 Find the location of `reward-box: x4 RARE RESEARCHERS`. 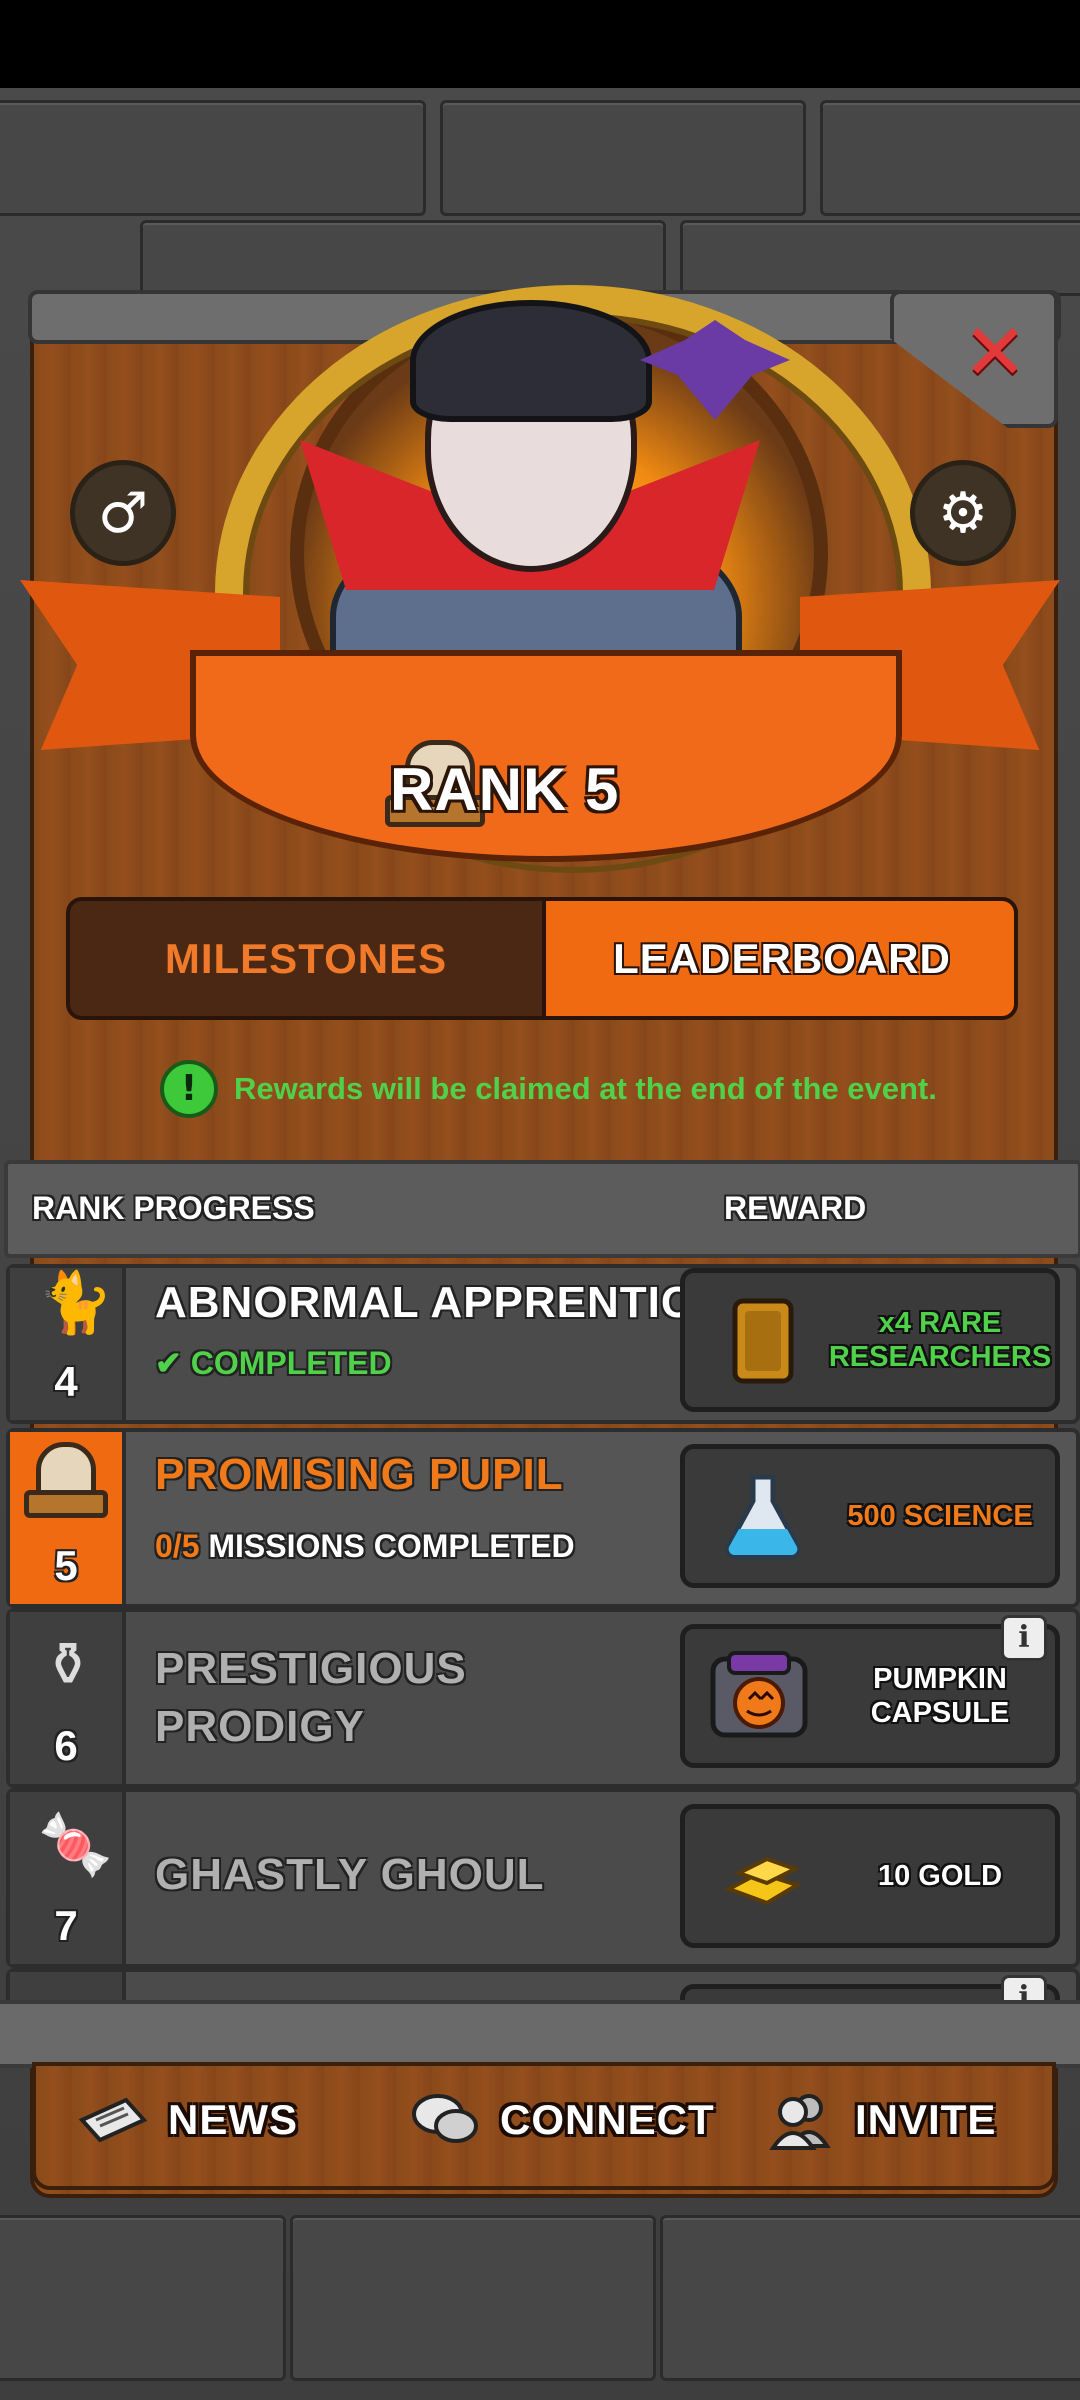

reward-box: x4 RARE RESEARCHERS is located at coordinates (870, 1340).